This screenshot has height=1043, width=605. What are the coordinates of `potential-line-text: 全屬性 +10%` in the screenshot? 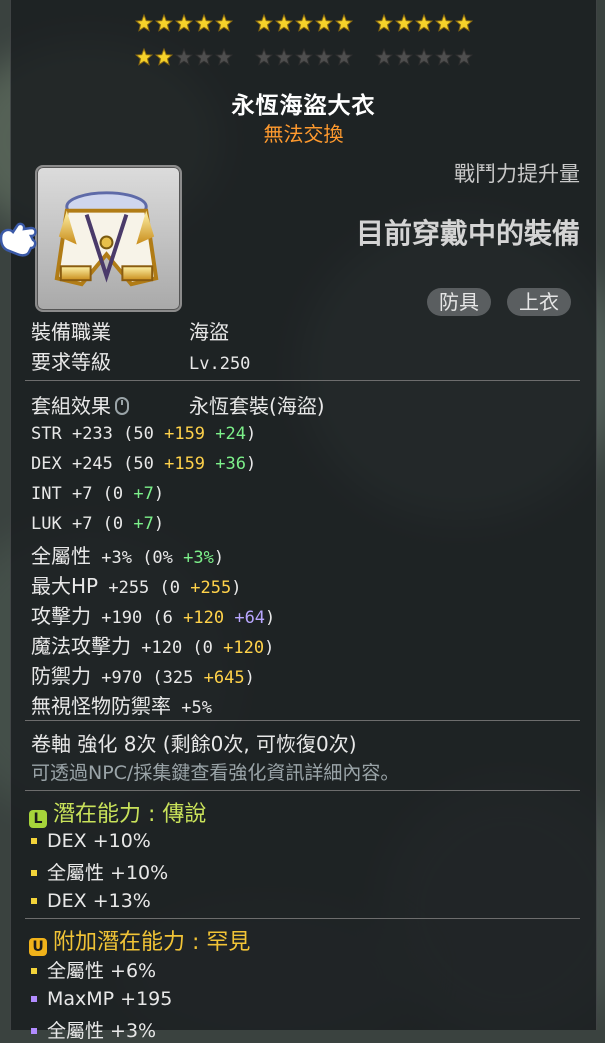 It's located at (108, 873).